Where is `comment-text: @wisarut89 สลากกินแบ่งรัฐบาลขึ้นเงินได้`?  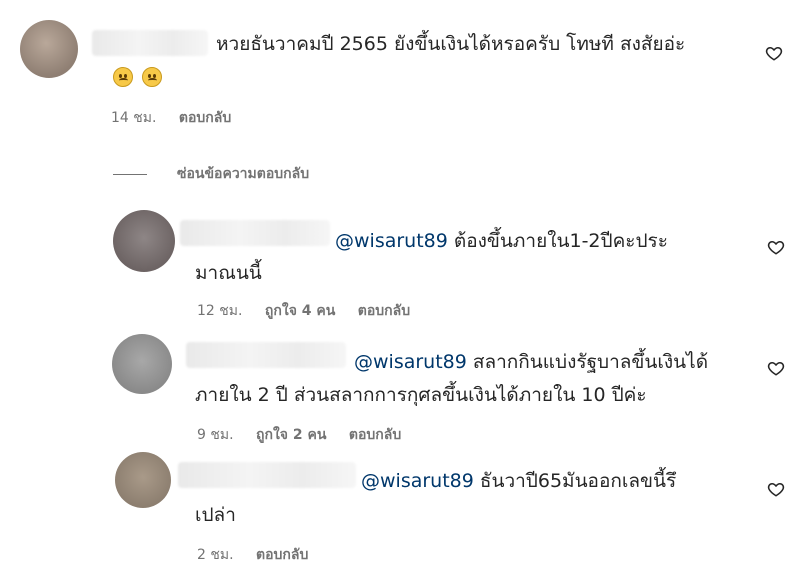
comment-text: @wisarut89 สลากกินแบ่งรัฐบาลขึ้นเงินได้ is located at coordinates (554, 362).